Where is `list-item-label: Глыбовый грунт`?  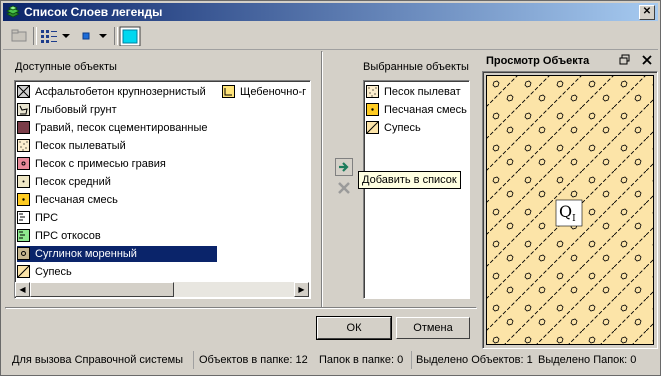
list-item-label: Глыбовый грунт is located at coordinates (76, 110).